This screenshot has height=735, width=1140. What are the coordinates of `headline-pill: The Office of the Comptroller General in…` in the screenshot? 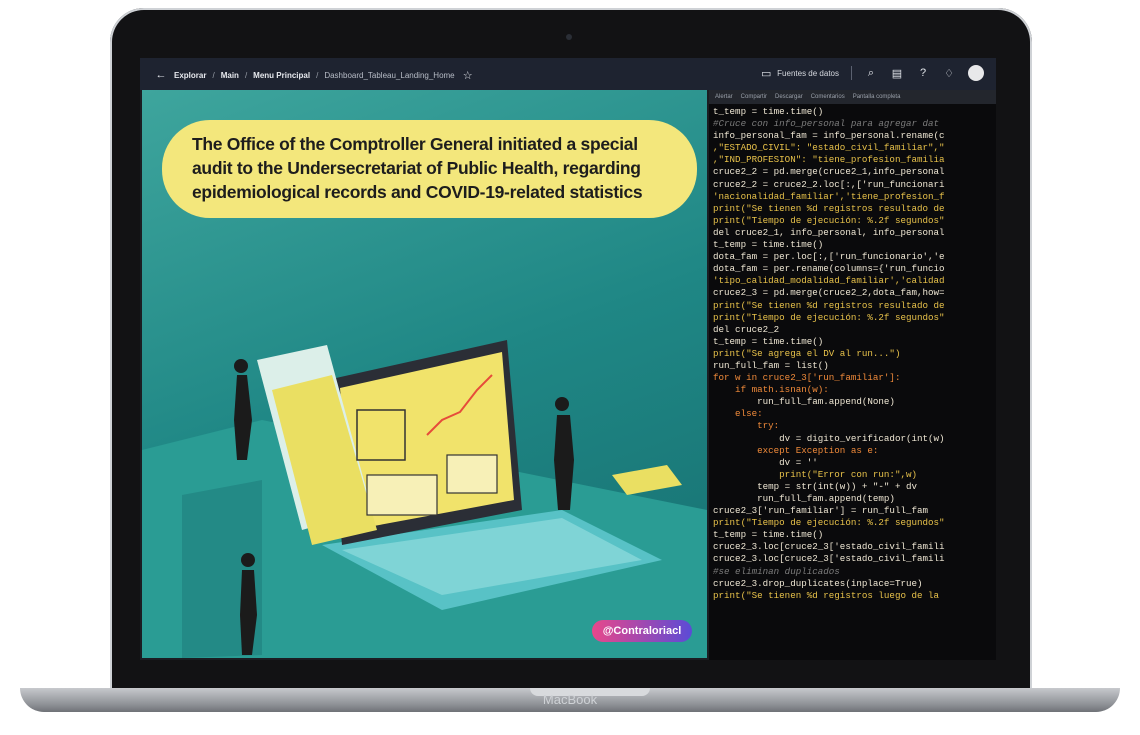 It's located at (429, 169).